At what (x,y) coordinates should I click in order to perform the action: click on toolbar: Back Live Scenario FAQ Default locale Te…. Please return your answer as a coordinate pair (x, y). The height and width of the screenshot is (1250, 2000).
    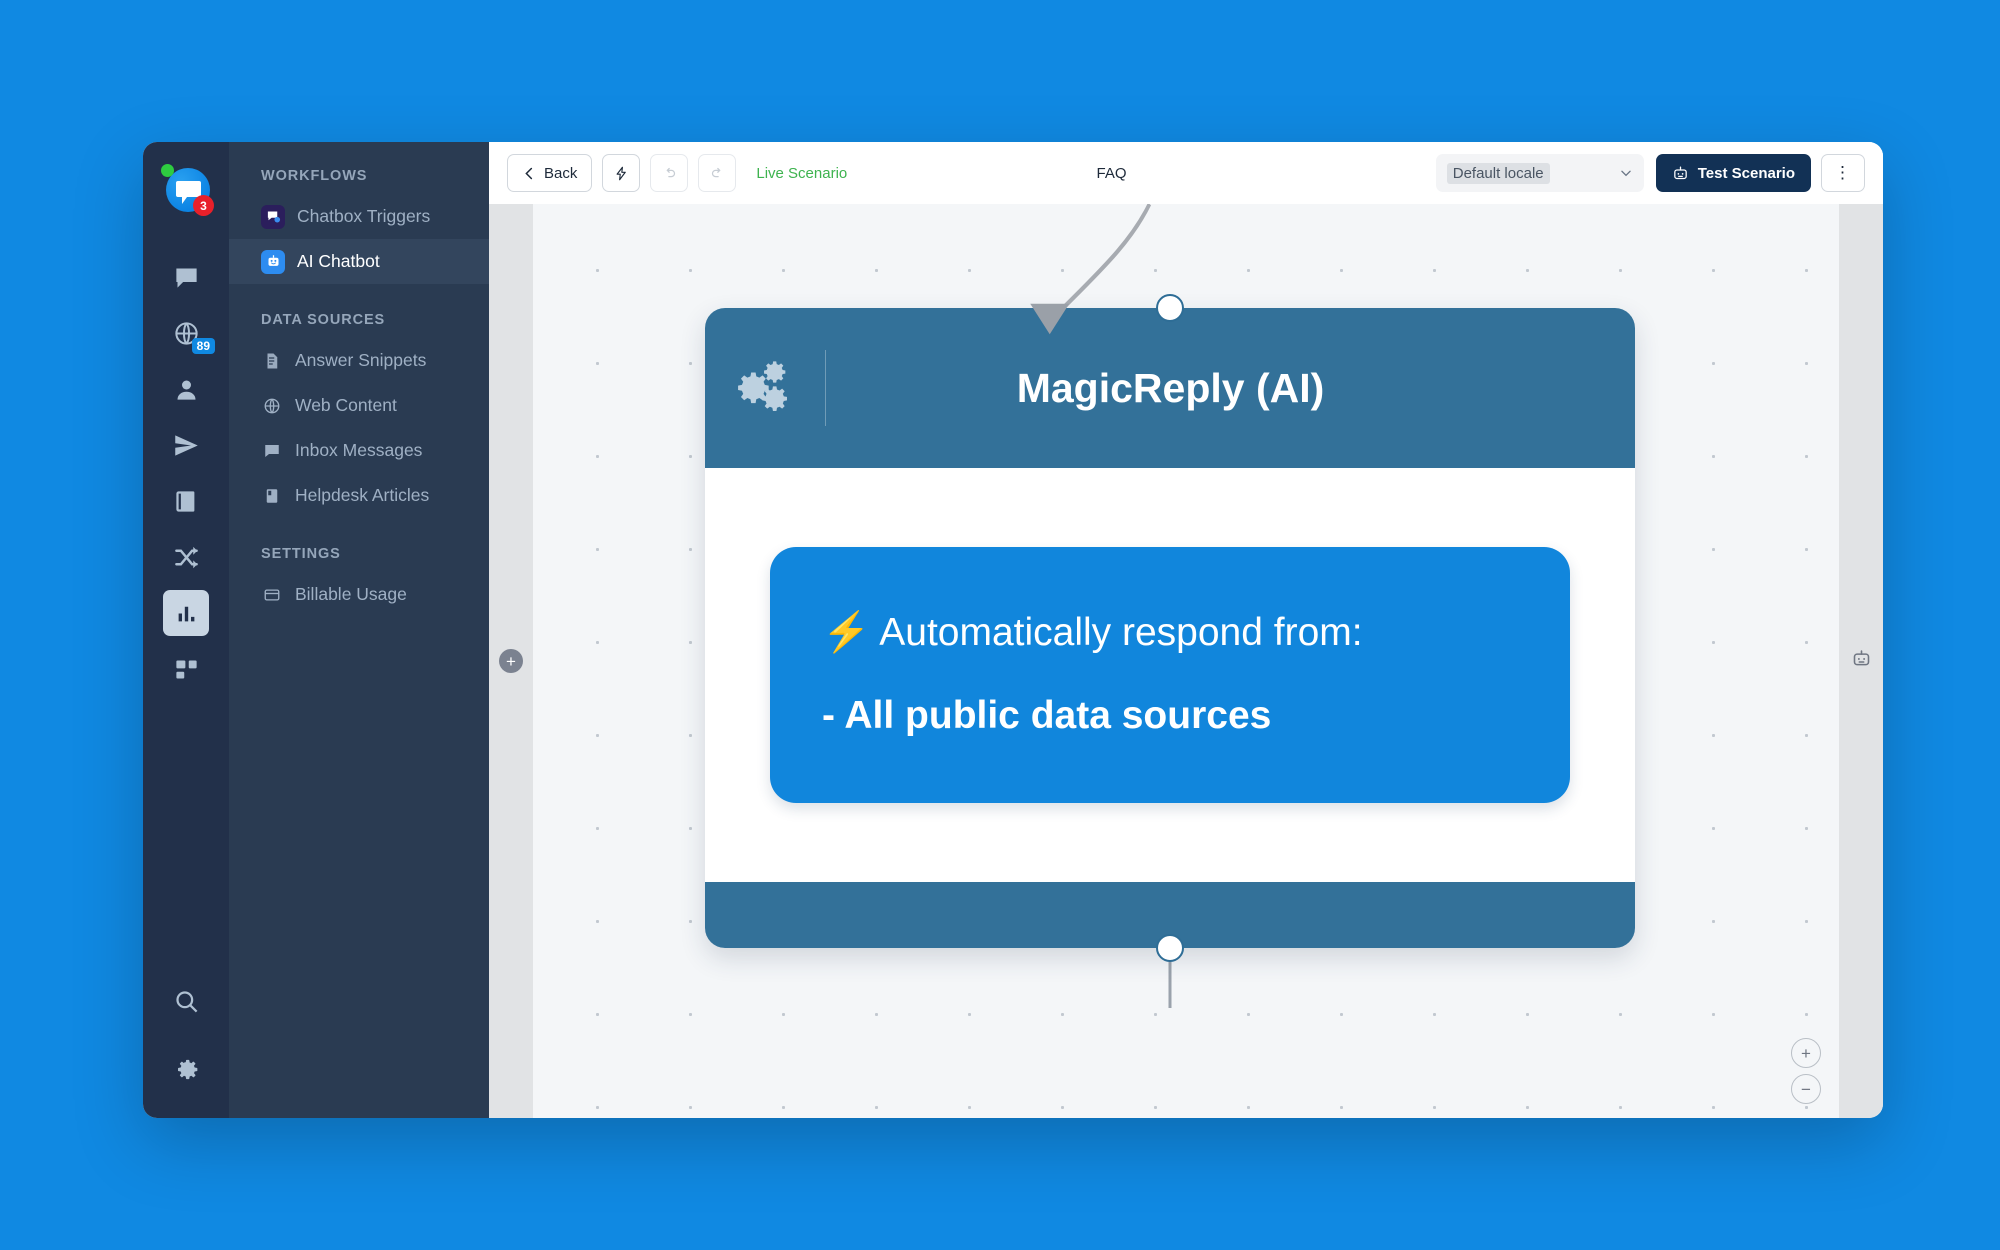
    Looking at the image, I should click on (1186, 173).